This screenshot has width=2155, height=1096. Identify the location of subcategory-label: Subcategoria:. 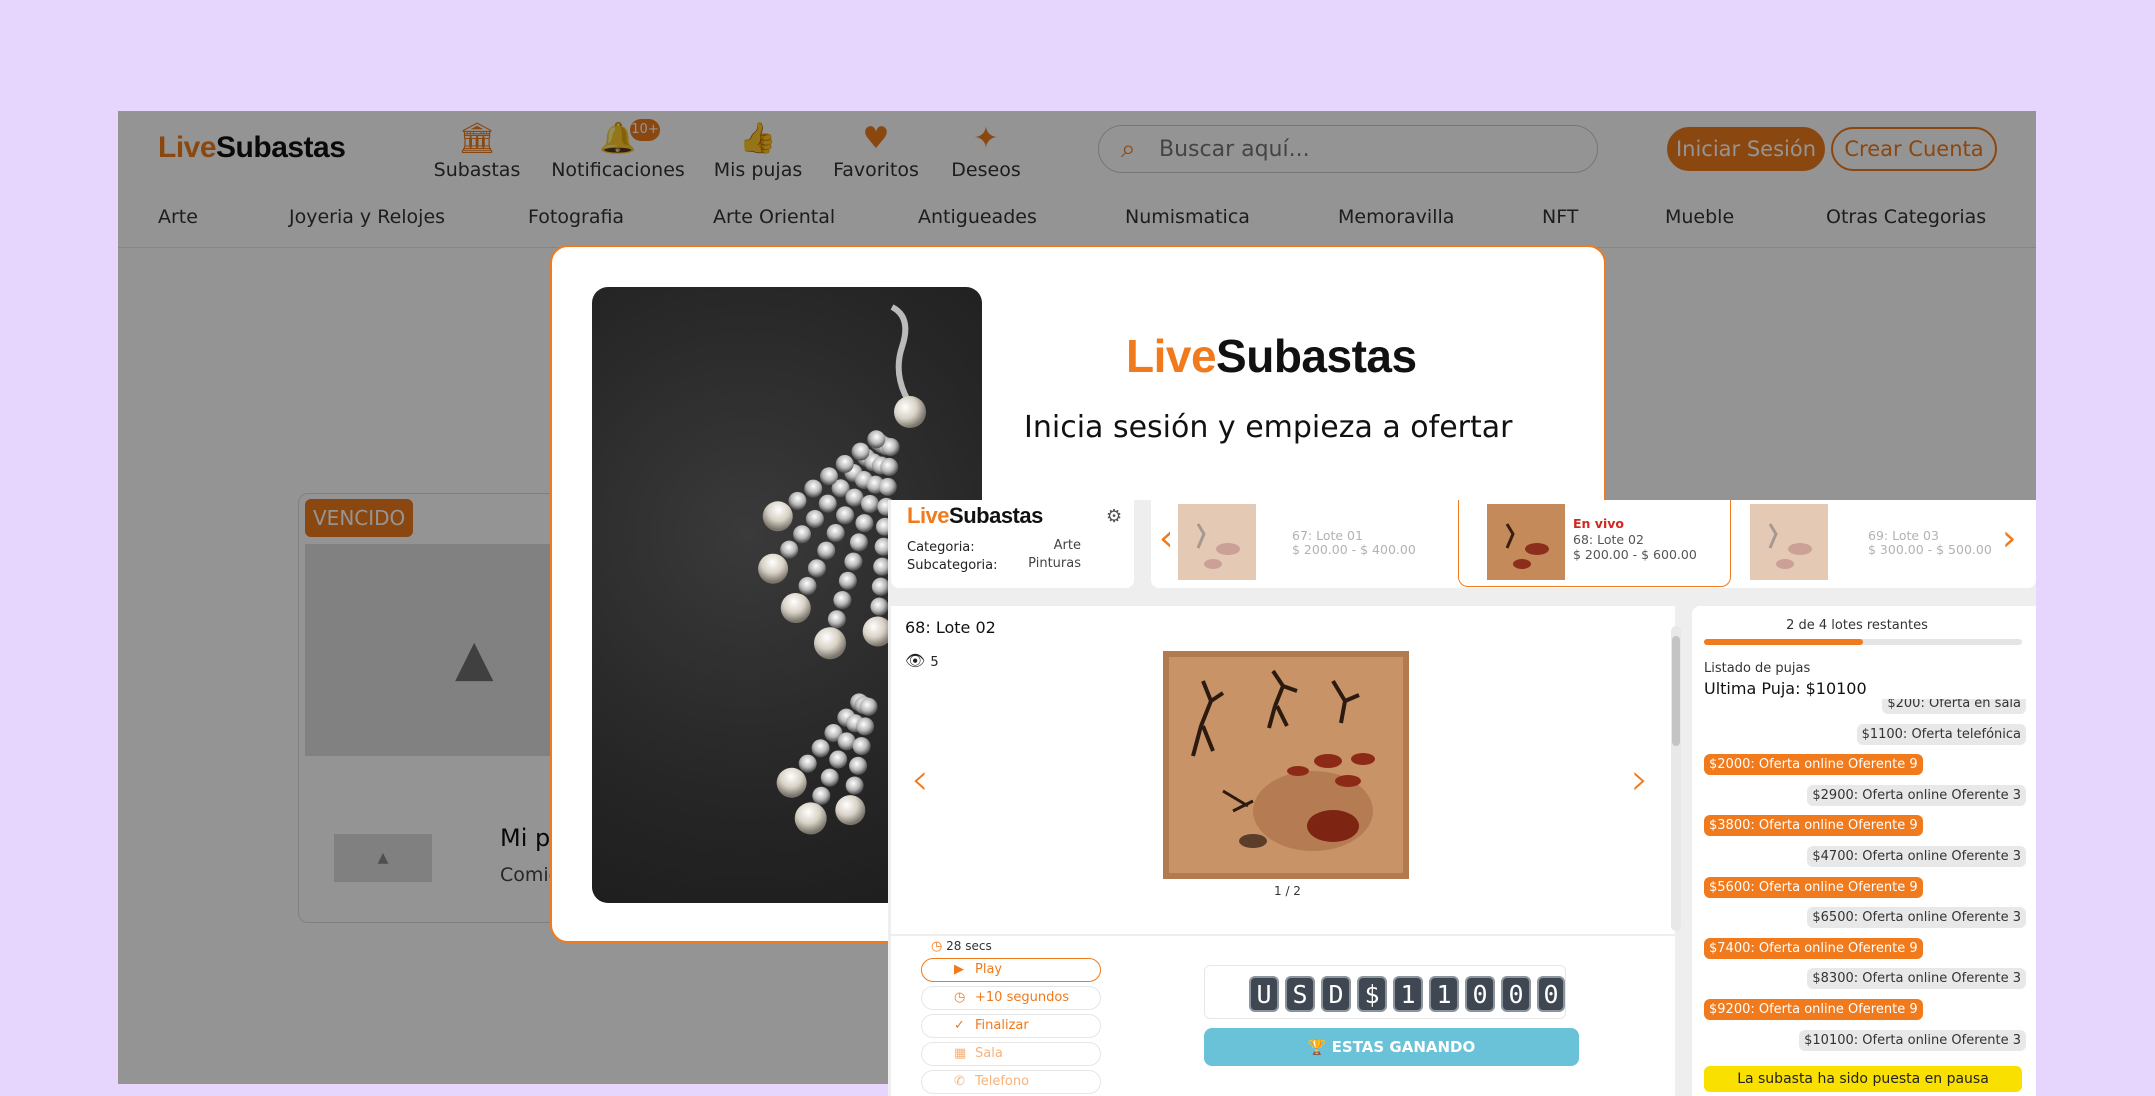
(952, 565).